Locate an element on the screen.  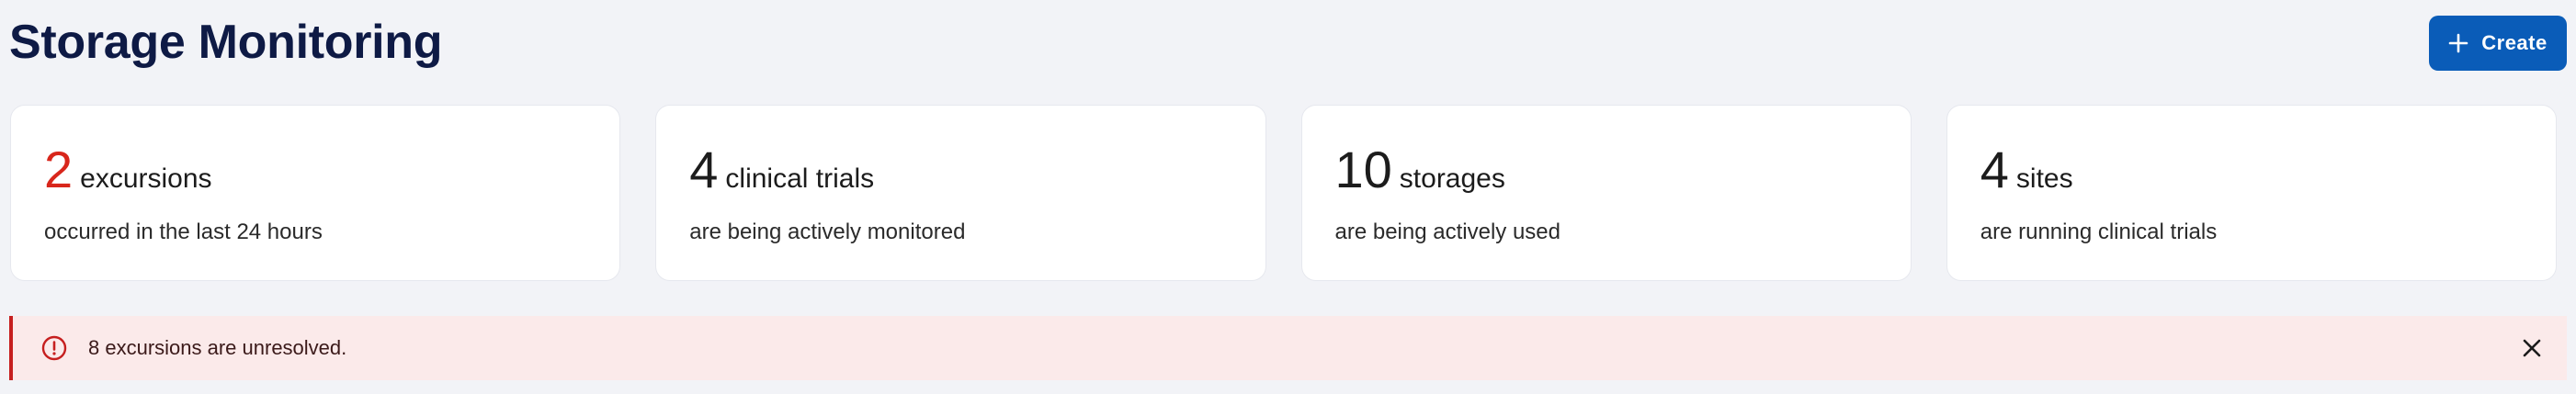
summary-card-storages: 10 storages are being actively used is located at coordinates (1606, 193).